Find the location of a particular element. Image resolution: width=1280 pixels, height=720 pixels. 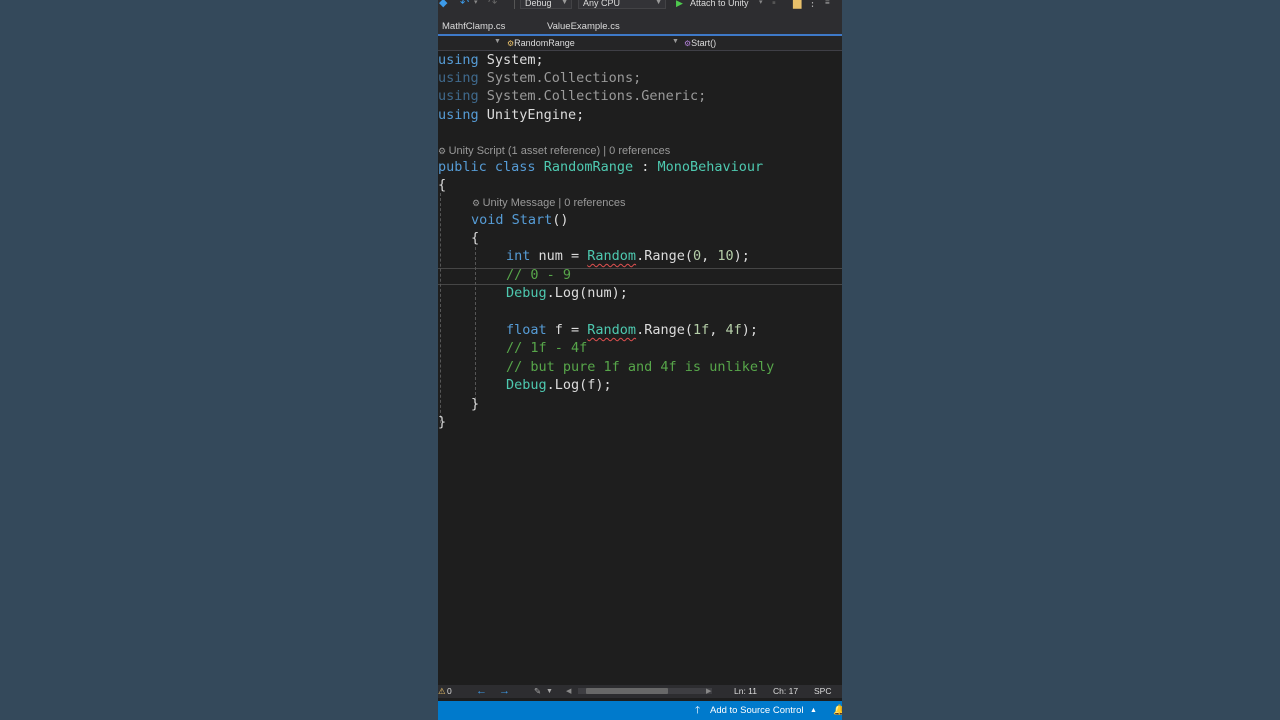

attach-to-unity-button: Attach to Unity is located at coordinates (719, 4).